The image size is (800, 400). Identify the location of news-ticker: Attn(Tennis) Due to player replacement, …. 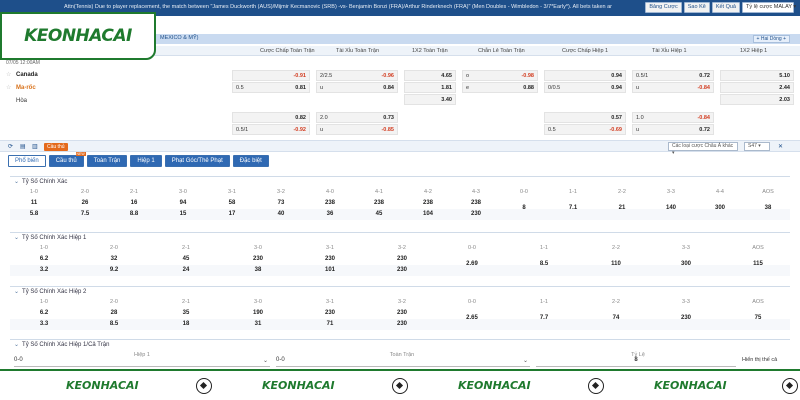
(338, 7).